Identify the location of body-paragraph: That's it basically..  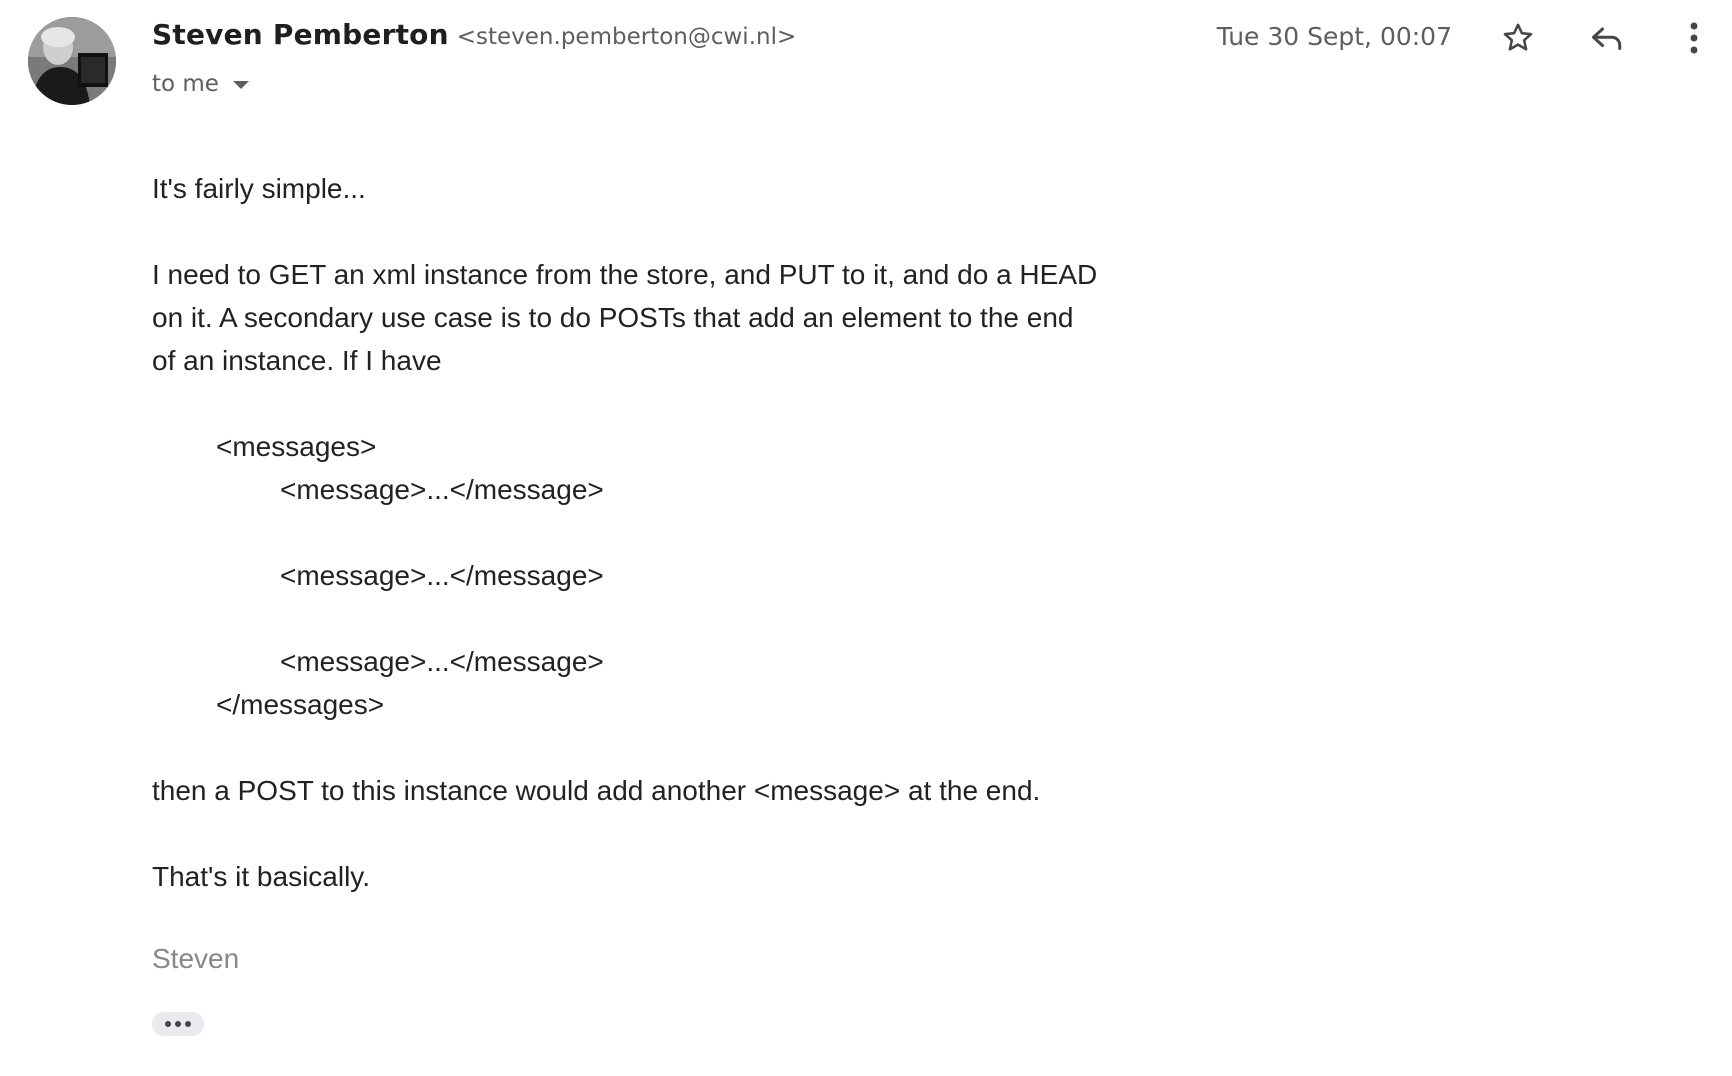
(261, 876).